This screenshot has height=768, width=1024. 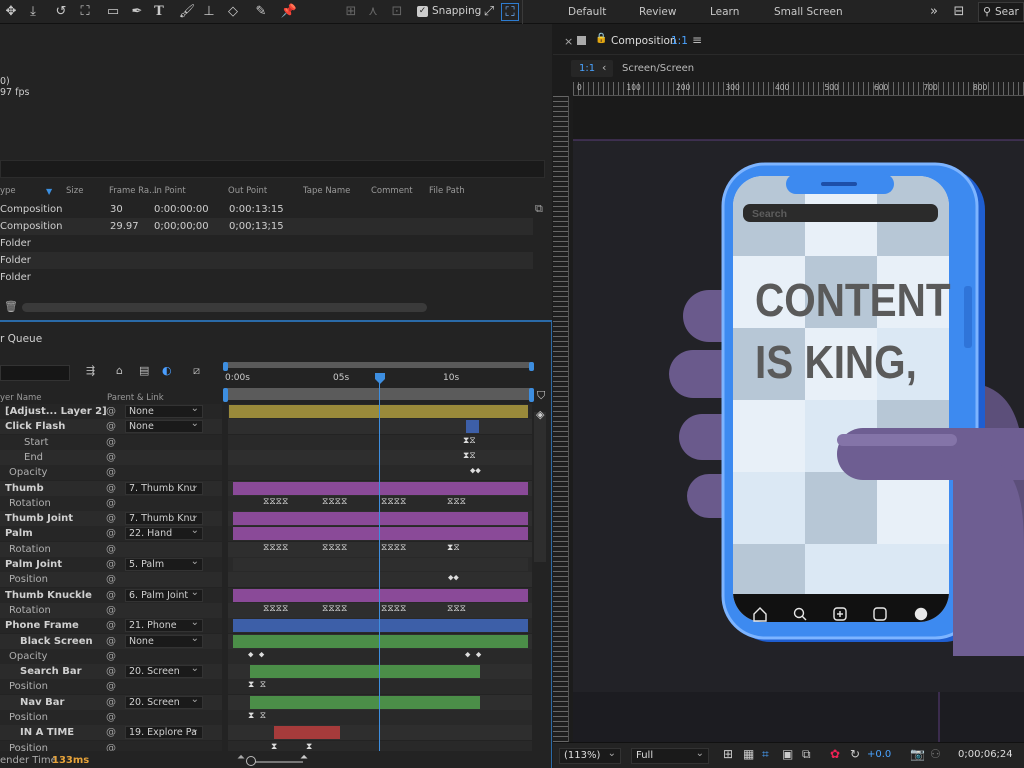 I want to click on type-tool-icon: T, so click(x=159, y=12).